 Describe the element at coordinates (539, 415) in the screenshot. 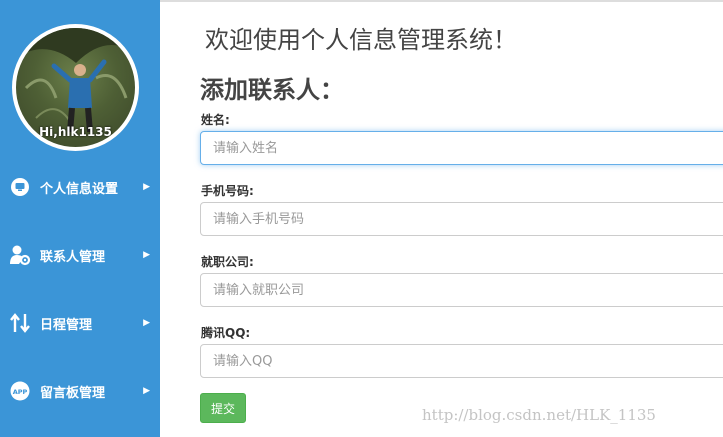

I see `watermark: http://blog.csdn.net/HLK_1135` at that location.